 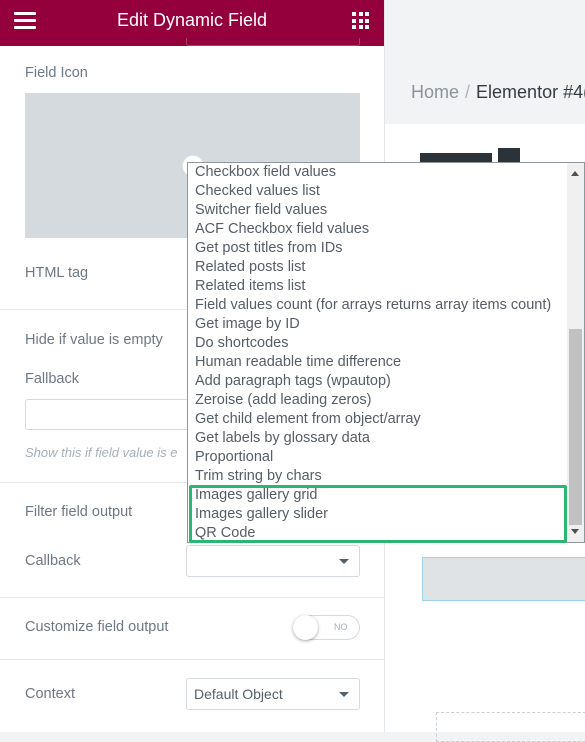 What do you see at coordinates (378, 172) in the screenshot?
I see `dropdown-option: Checkbox field values` at bounding box center [378, 172].